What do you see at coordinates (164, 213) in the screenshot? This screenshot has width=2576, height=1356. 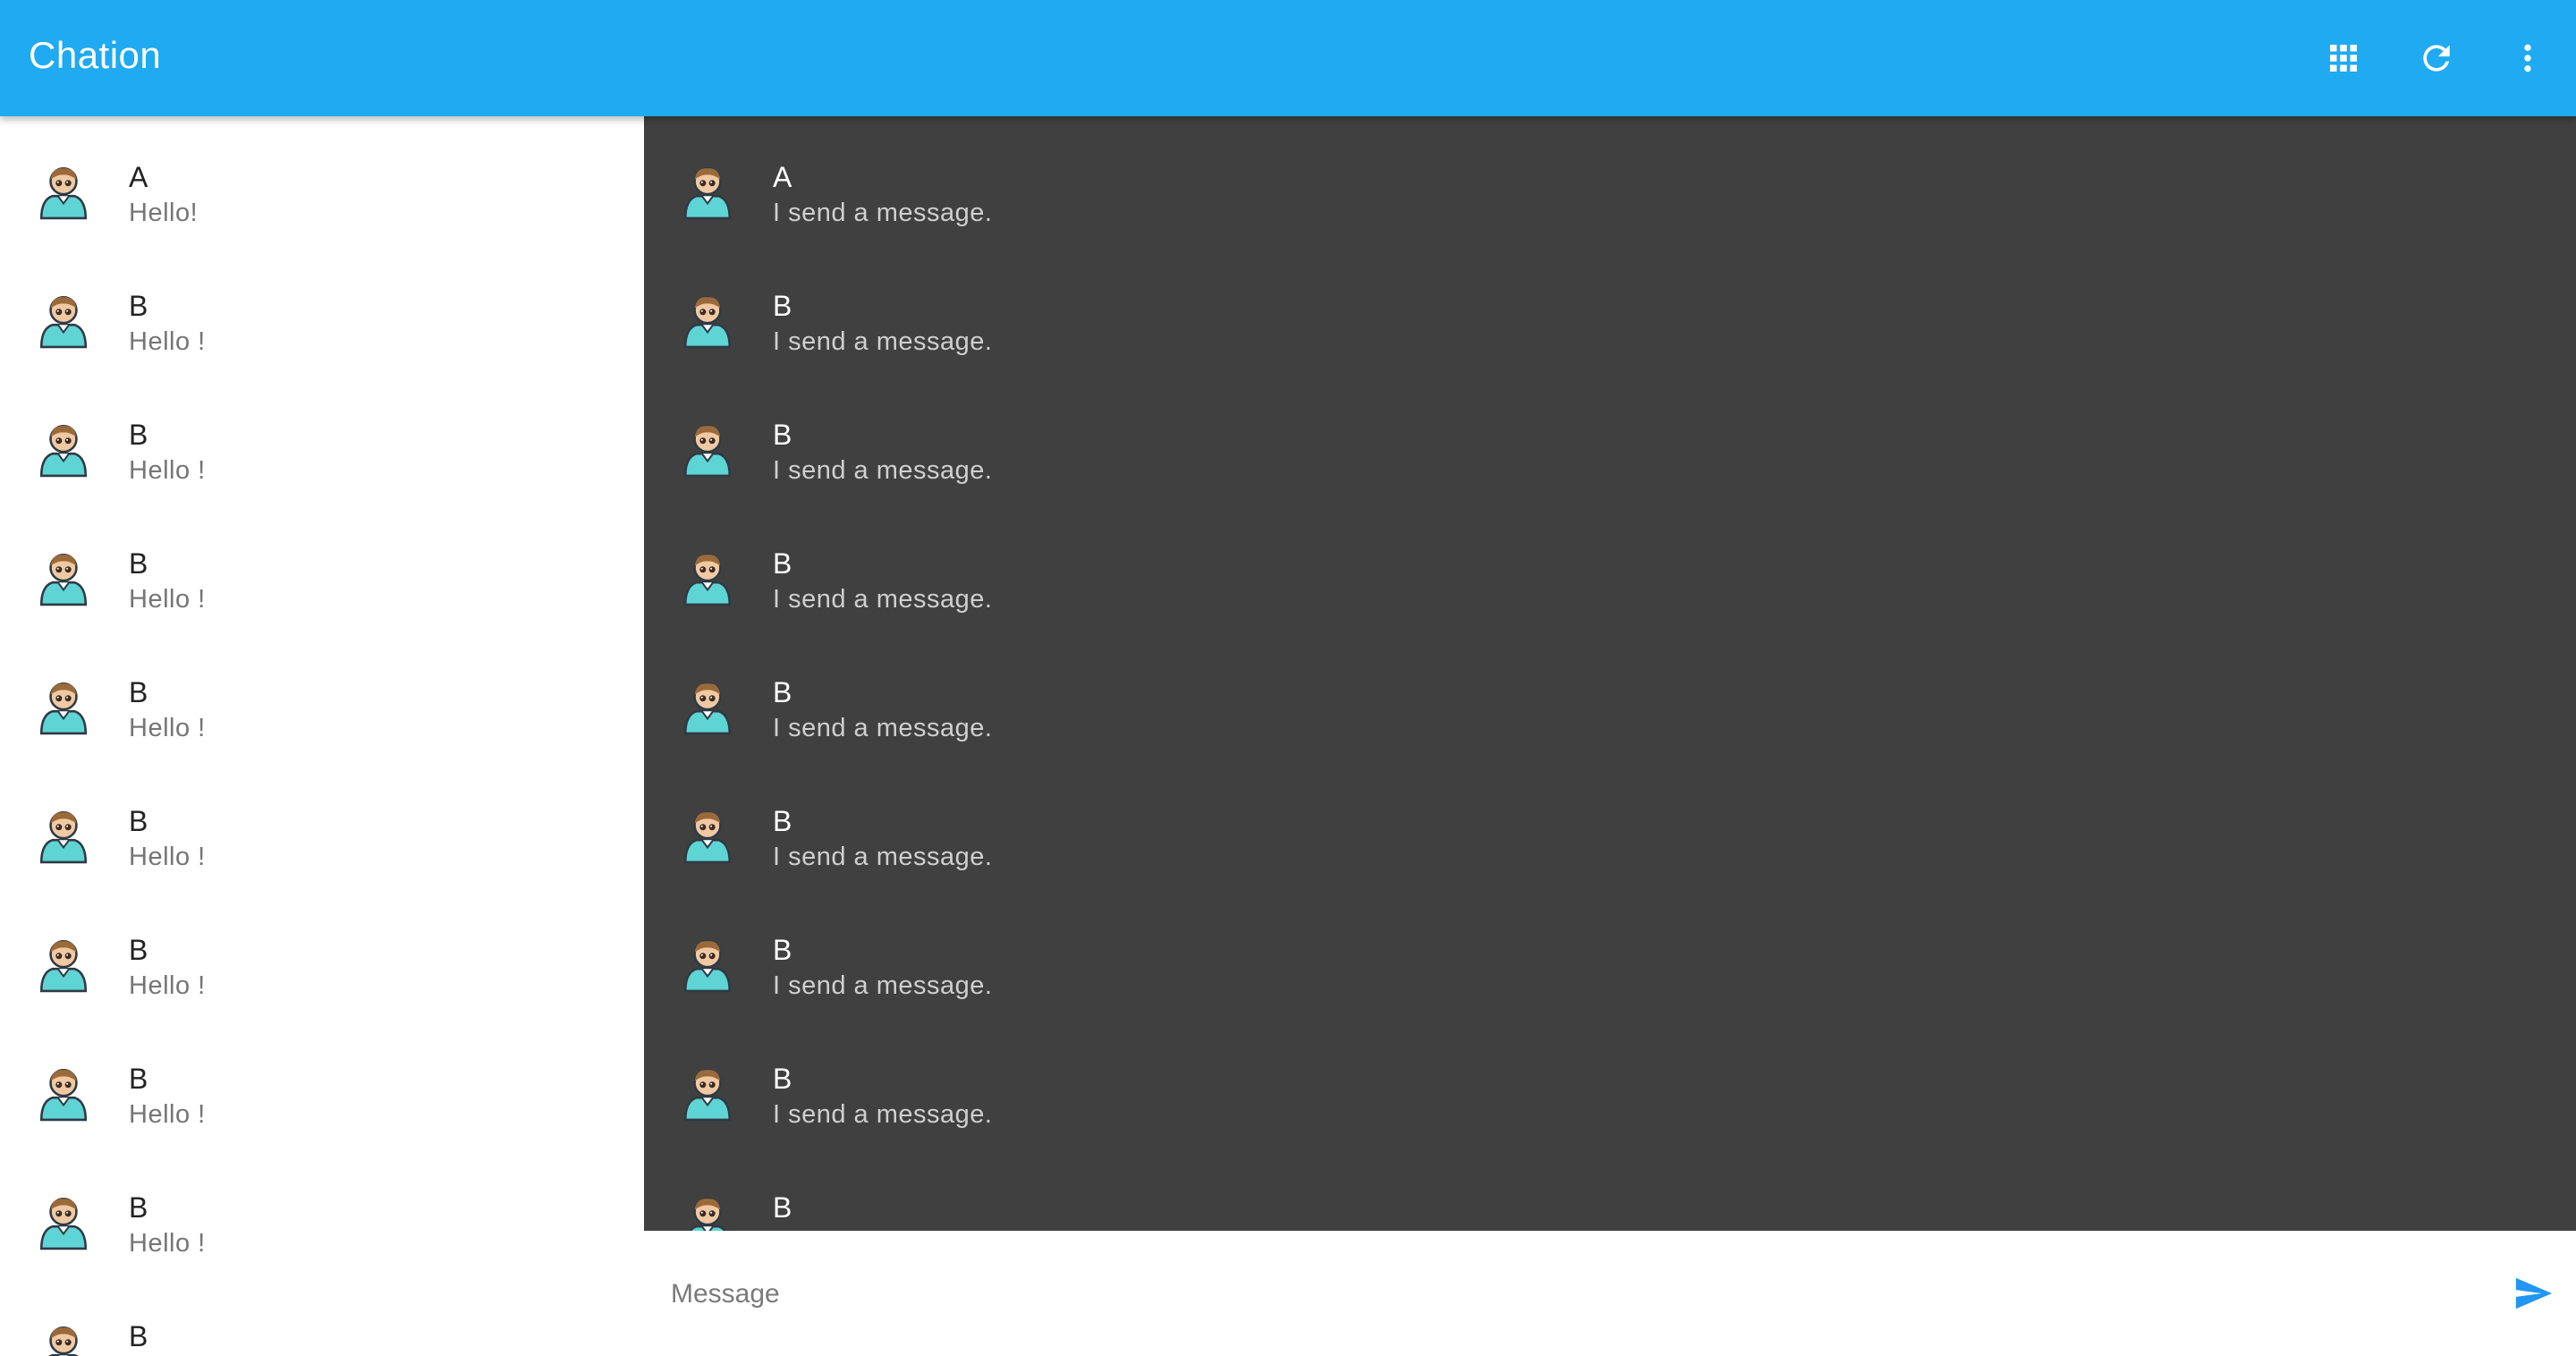 I see `conversation-preview: Hello!` at bounding box center [164, 213].